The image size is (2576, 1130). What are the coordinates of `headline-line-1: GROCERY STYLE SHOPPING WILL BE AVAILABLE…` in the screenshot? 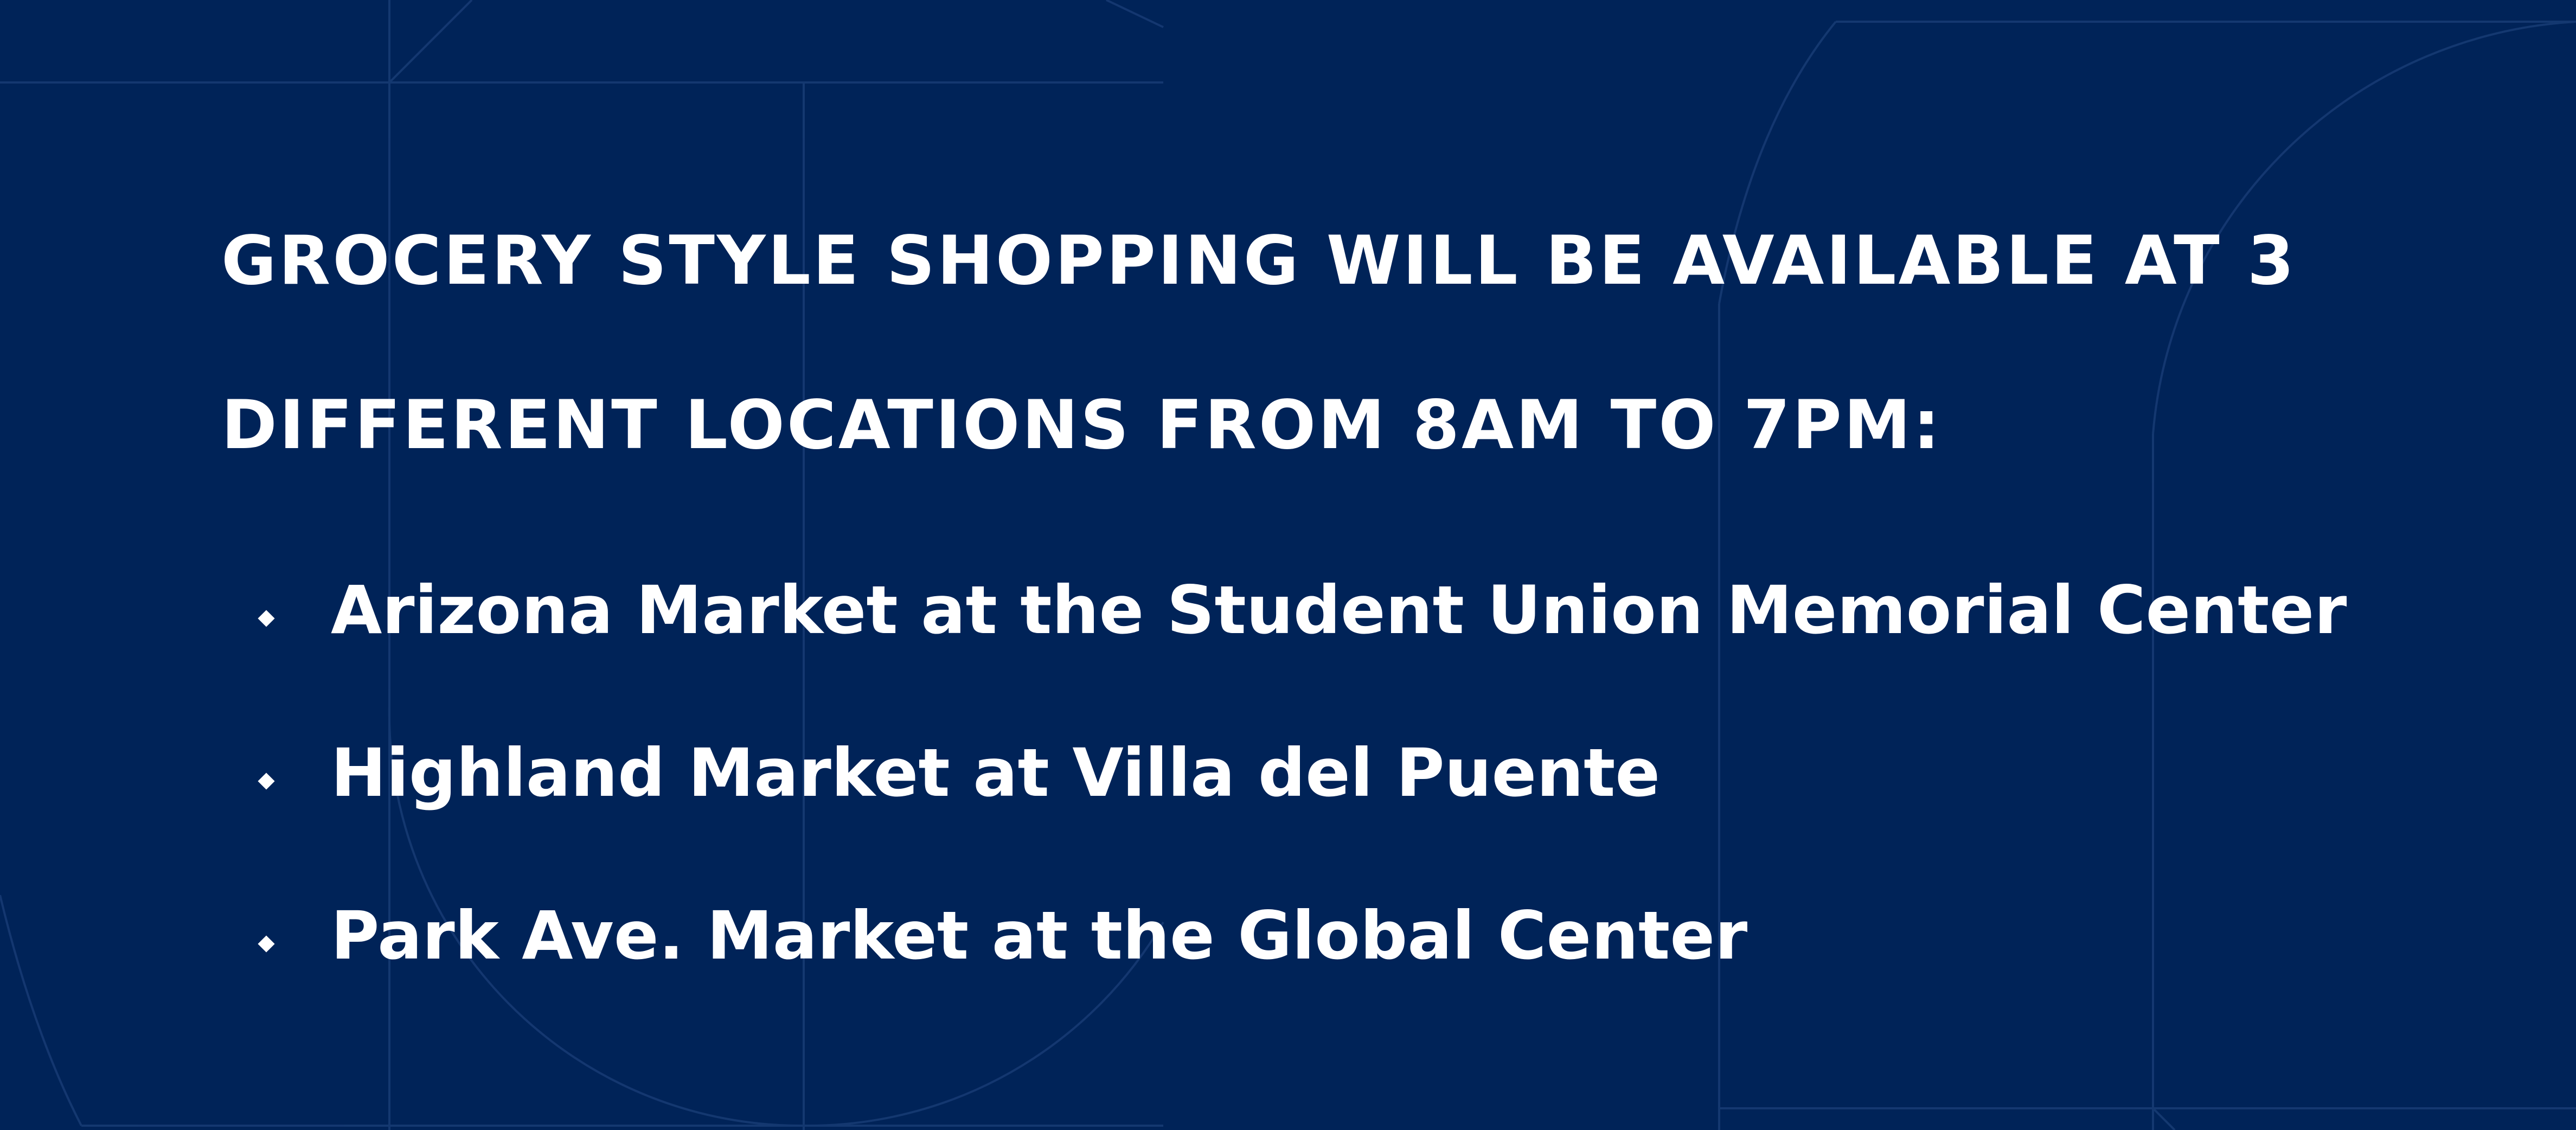 It's located at (1259, 261).